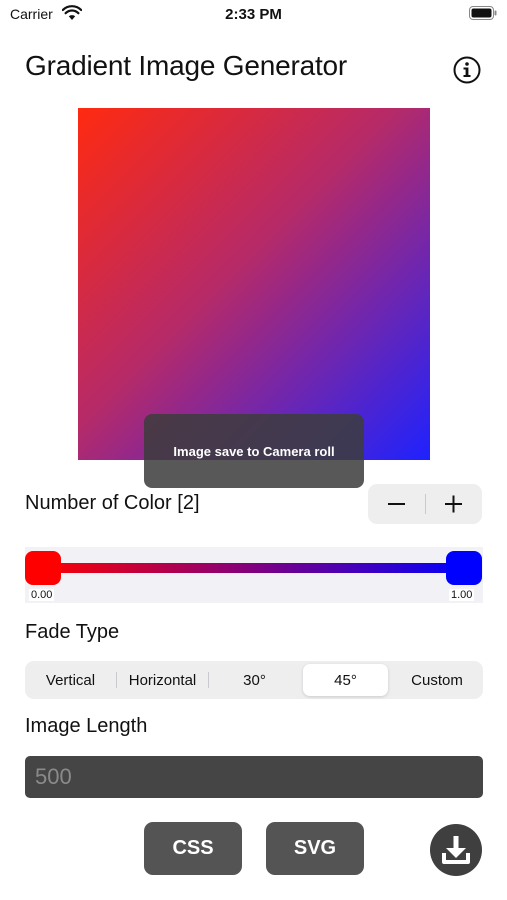 This screenshot has width=507, height=900. What do you see at coordinates (456, 850) in the screenshot?
I see `download-icon` at bounding box center [456, 850].